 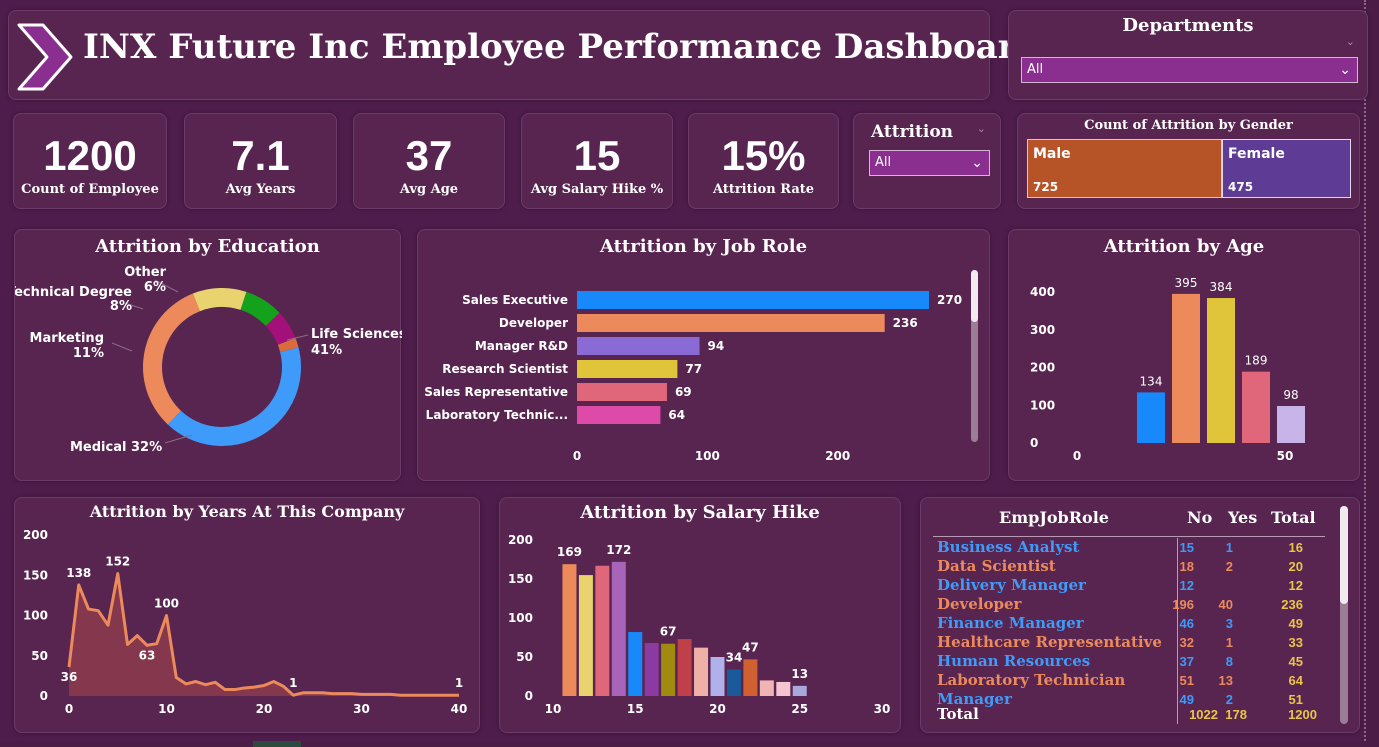 What do you see at coordinates (618, 550) in the screenshot?
I see `hike-data-label: 172` at bounding box center [618, 550].